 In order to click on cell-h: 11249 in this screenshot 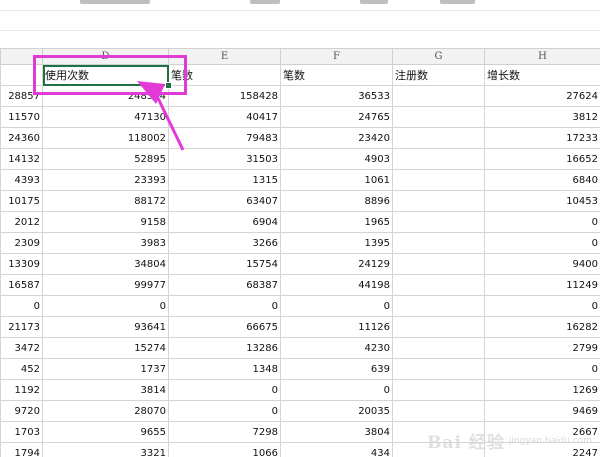, I will do `click(542, 285)`.